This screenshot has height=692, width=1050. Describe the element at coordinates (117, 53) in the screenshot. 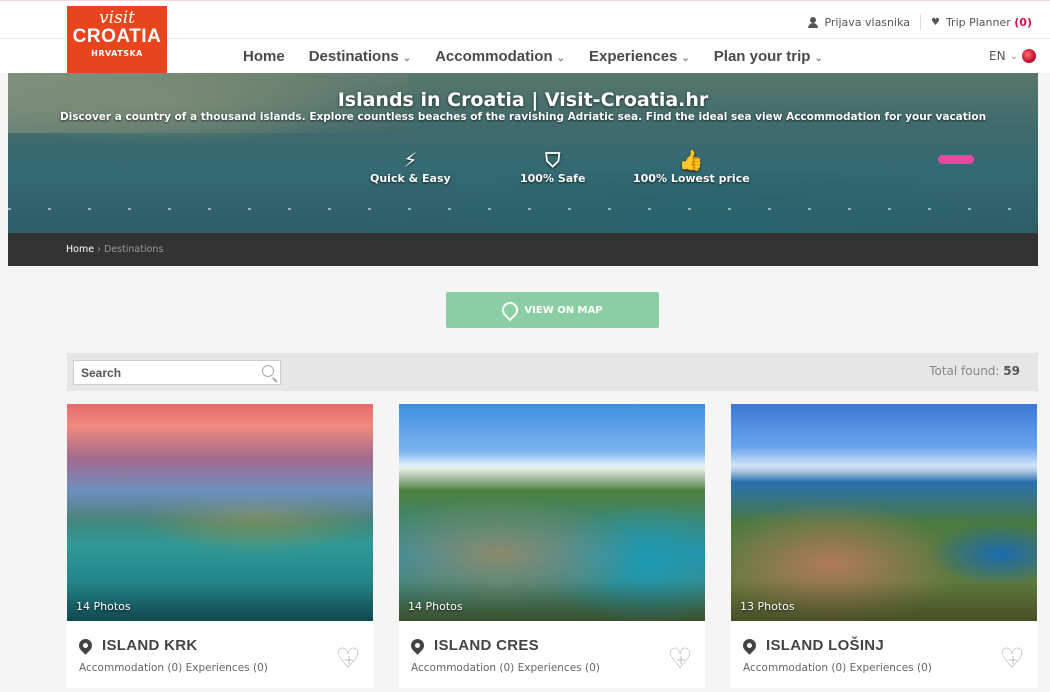

I see `logo-line-hrvatska: HRVATSKA` at that location.